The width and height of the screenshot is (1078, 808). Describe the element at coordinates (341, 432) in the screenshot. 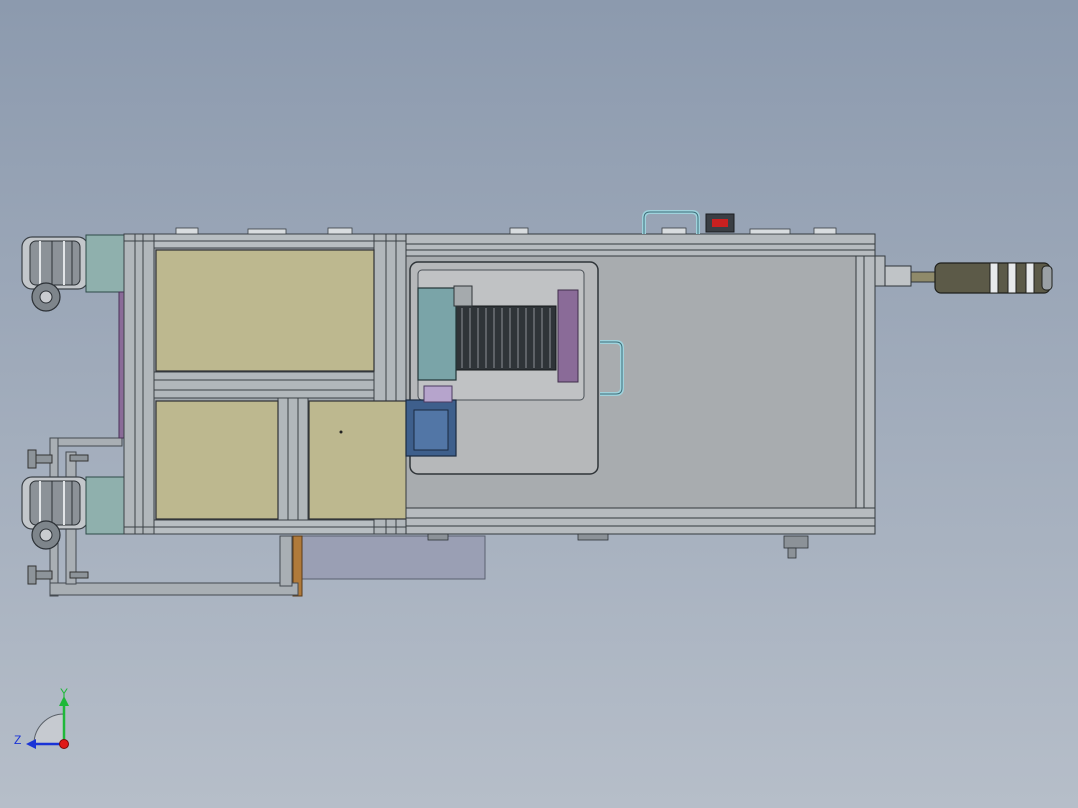

I see `panel-dot-marker` at that location.